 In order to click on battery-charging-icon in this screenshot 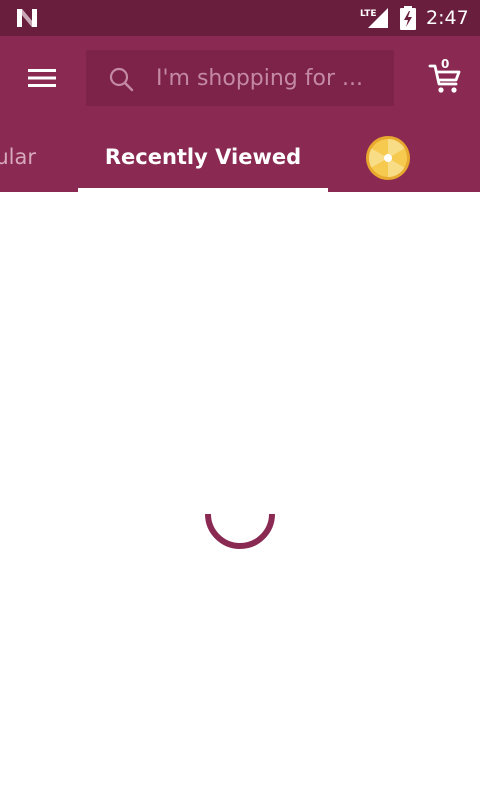, I will do `click(408, 18)`.